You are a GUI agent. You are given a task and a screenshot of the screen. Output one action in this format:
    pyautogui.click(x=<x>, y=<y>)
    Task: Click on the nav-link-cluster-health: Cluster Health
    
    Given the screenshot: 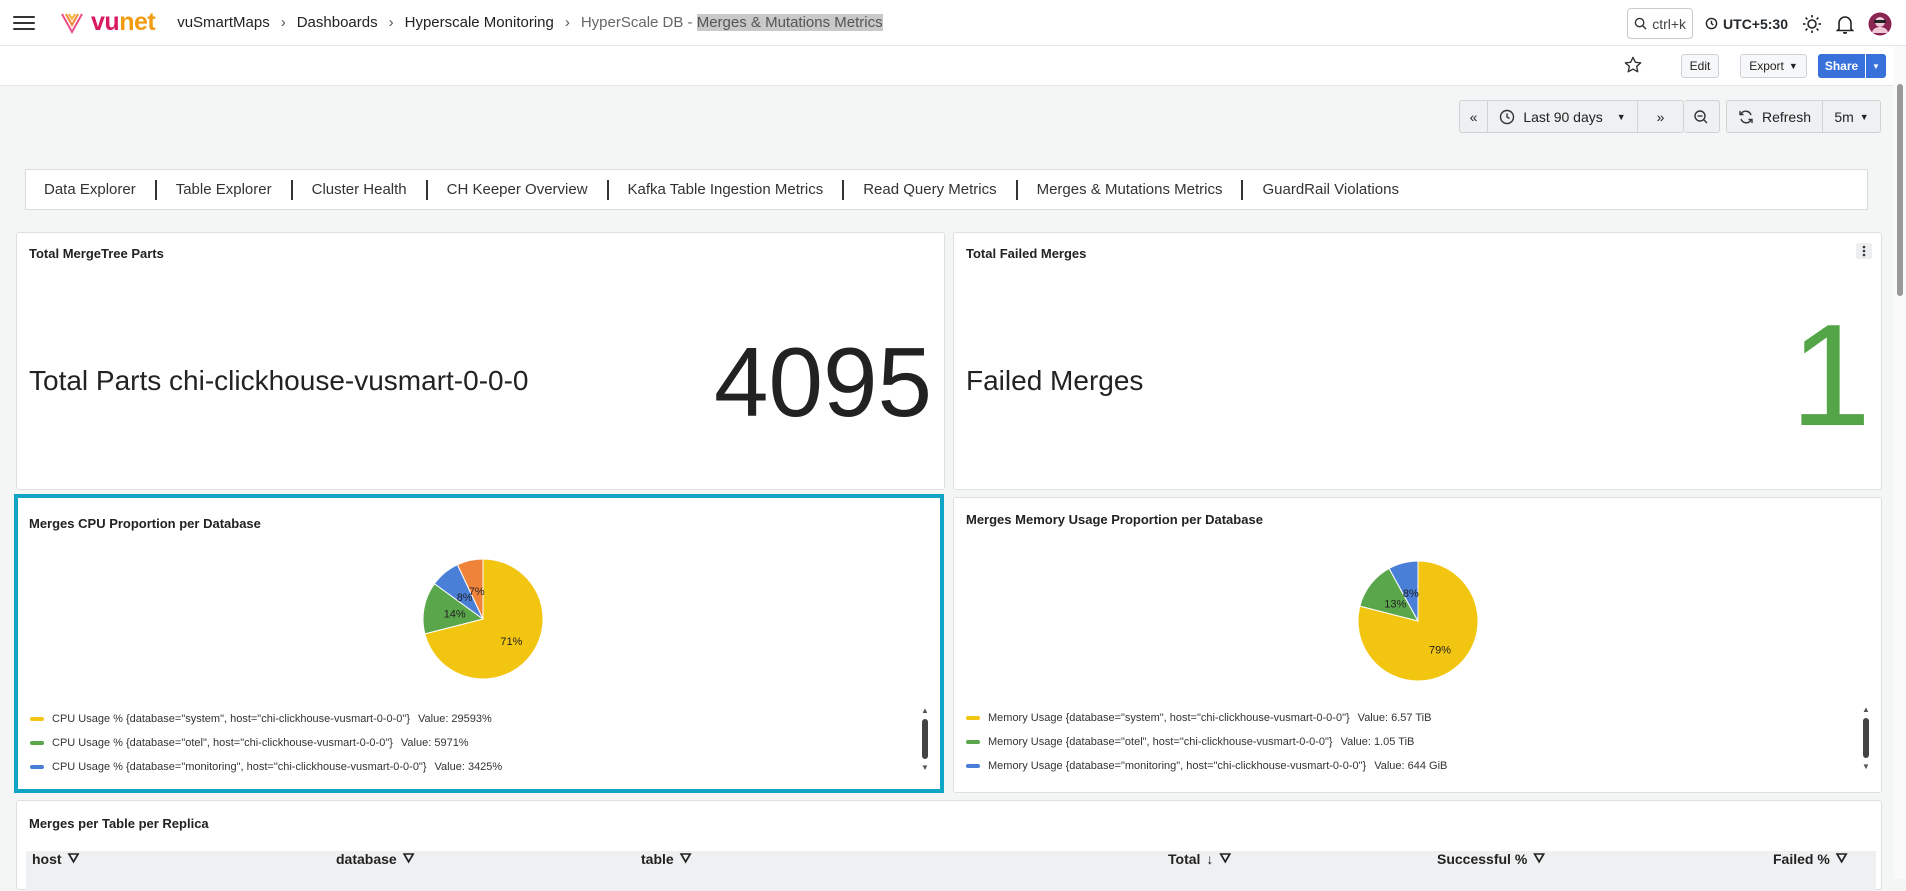 What is the action you would take?
    pyautogui.click(x=360, y=189)
    